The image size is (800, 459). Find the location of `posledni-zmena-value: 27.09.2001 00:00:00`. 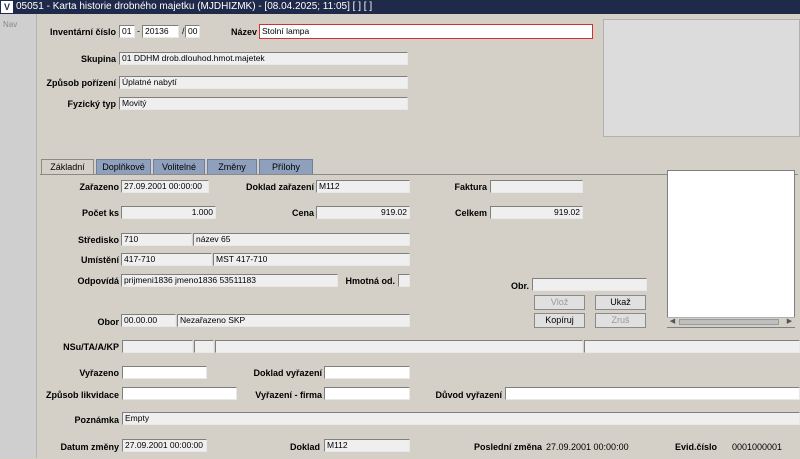

posledni-zmena-value: 27.09.2001 00:00:00 is located at coordinates (587, 447).